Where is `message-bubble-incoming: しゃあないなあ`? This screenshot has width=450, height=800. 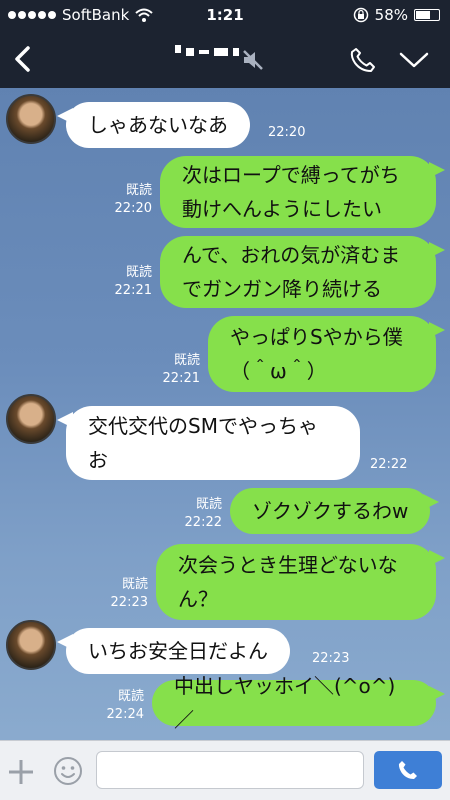
message-bubble-incoming: しゃあないなあ is located at coordinates (153, 125).